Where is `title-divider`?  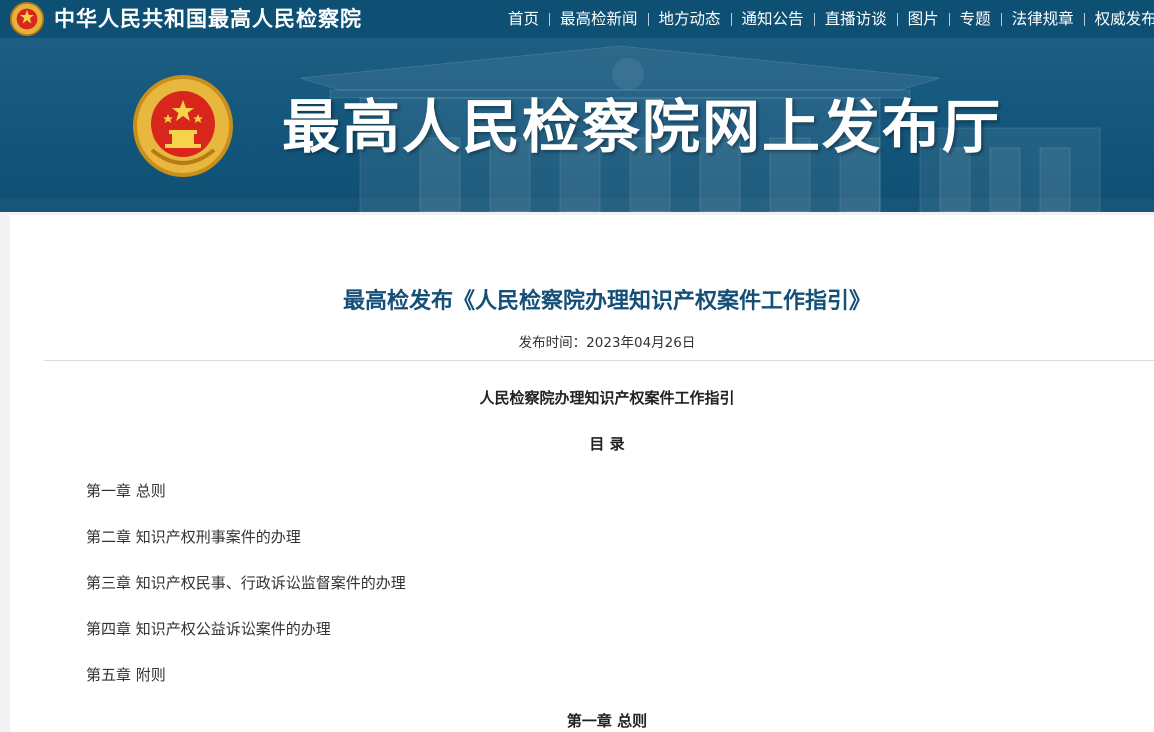
title-divider is located at coordinates (599, 360).